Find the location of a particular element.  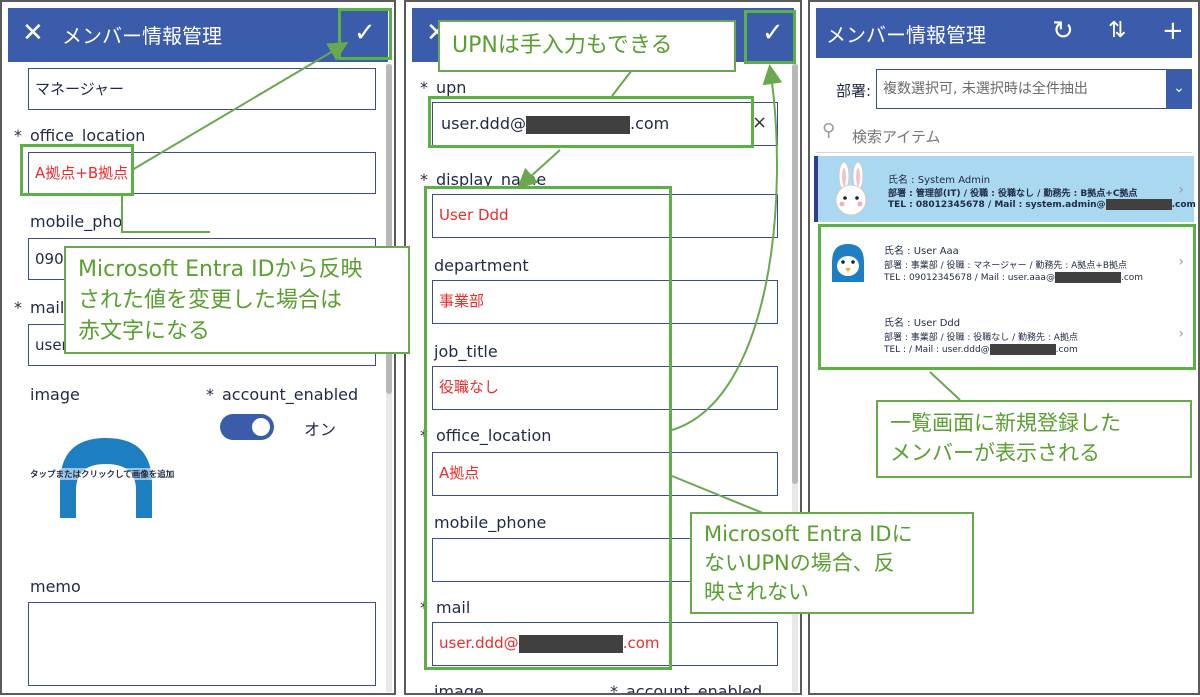

callout-not-reflected: Microsoft Entra IDに ないUPNの場合、反 映されない is located at coordinates (832, 563).